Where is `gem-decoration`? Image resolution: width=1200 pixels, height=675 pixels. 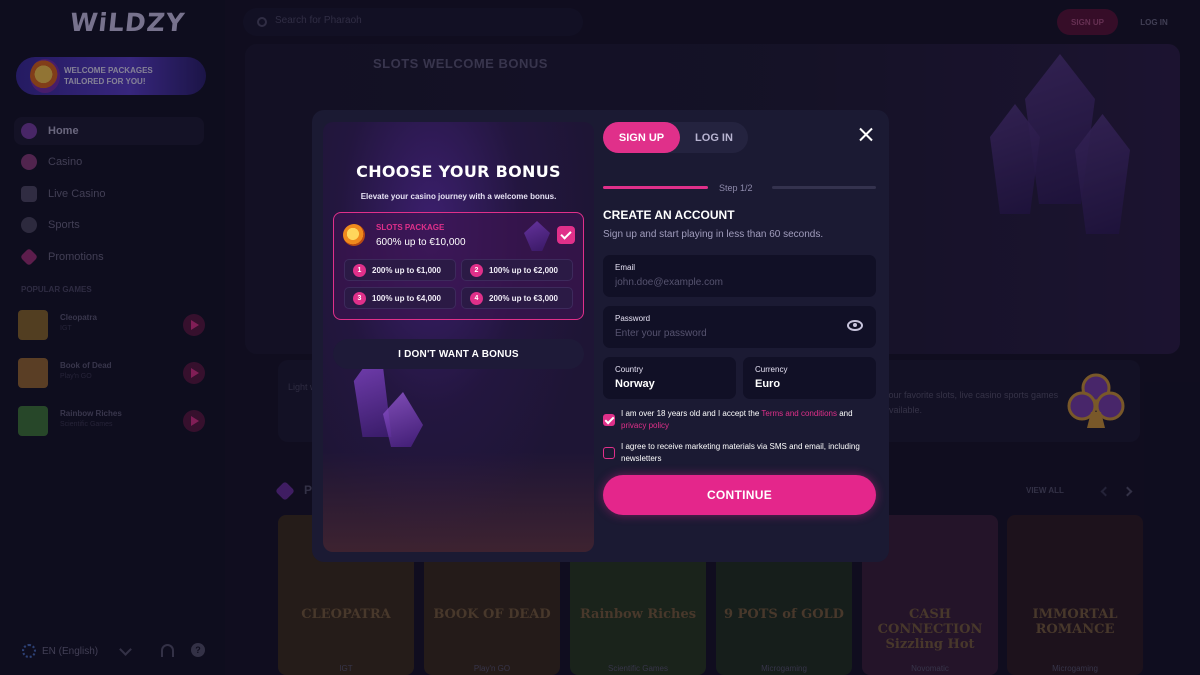 gem-decoration is located at coordinates (537, 236).